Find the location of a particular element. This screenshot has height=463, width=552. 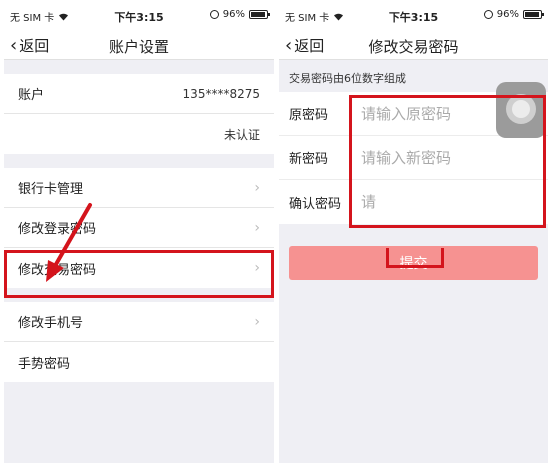

menu-item-change-phone: 修改手机号 › is located at coordinates (139, 322).